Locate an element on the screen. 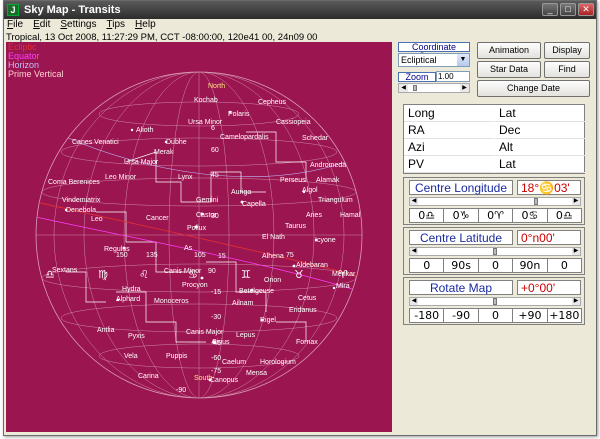 This screenshot has width=600, height=439. latitude-90n-button: 90n is located at coordinates (530, 265).